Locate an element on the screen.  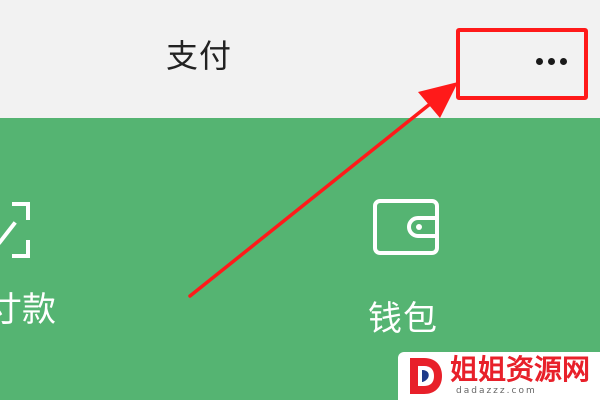
watermark: 姐姐资源网 dadazzz.com is located at coordinates (499, 376).